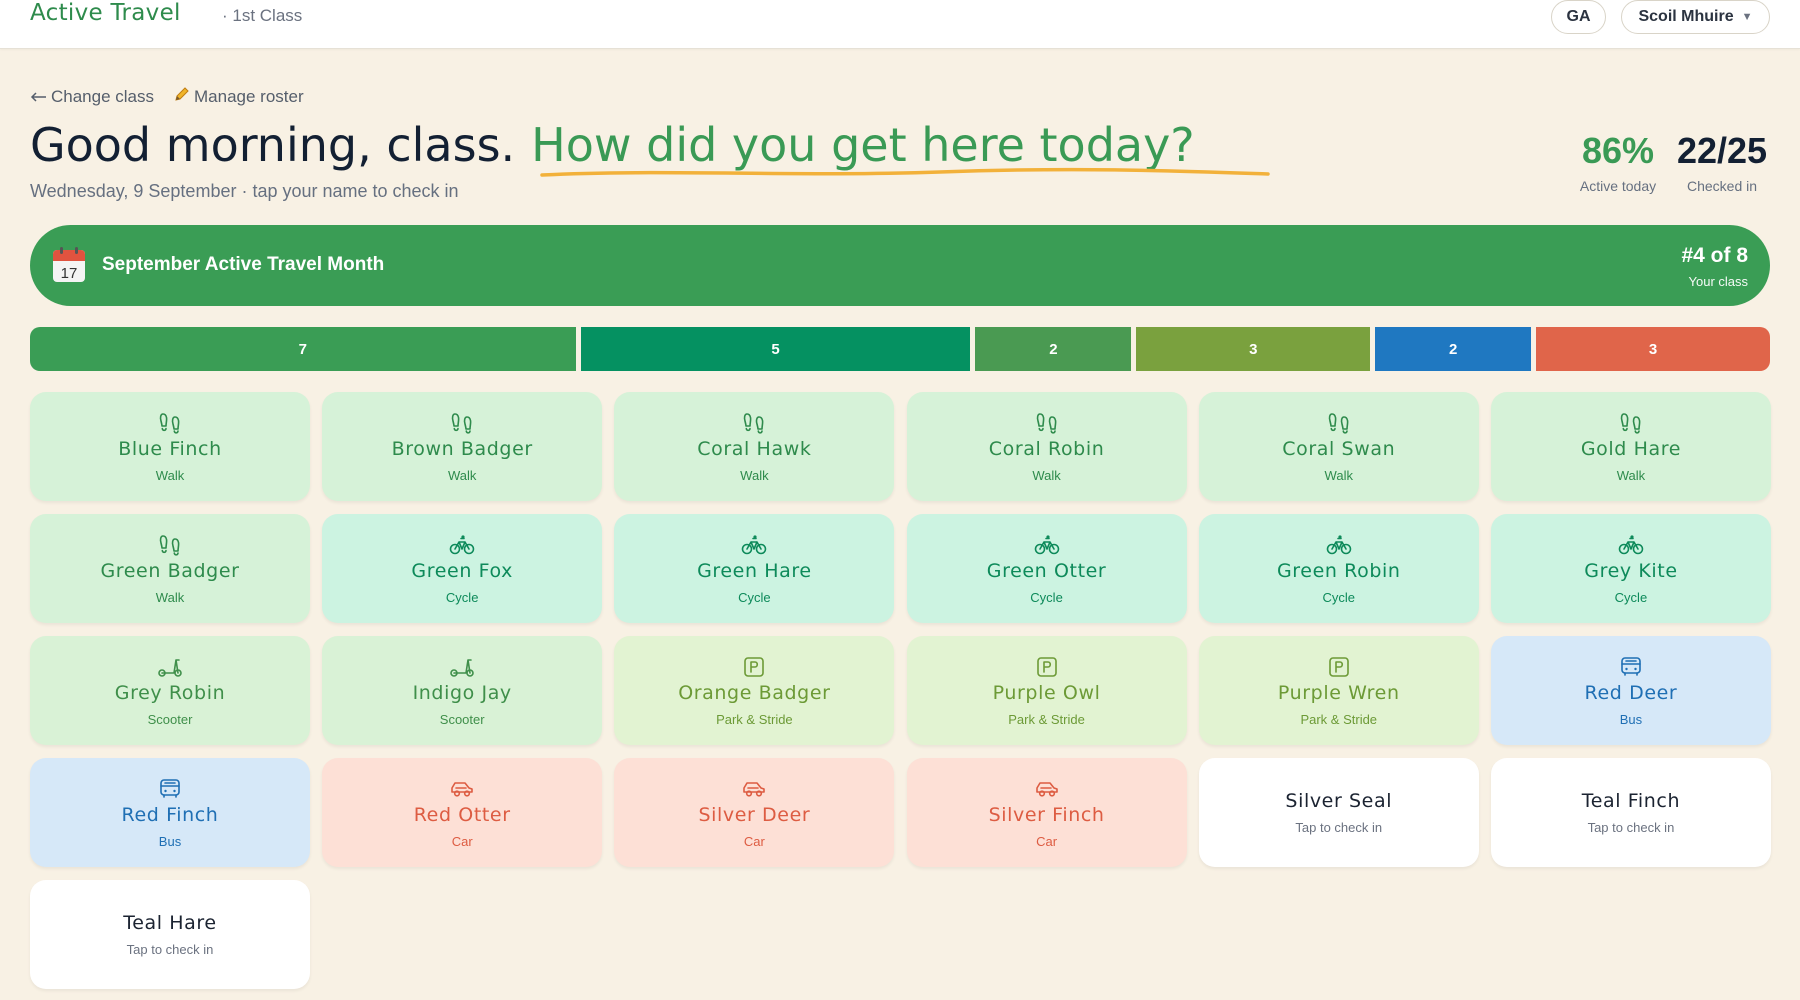  What do you see at coordinates (1722, 186) in the screenshot?
I see `checked-in-label: Checked in` at bounding box center [1722, 186].